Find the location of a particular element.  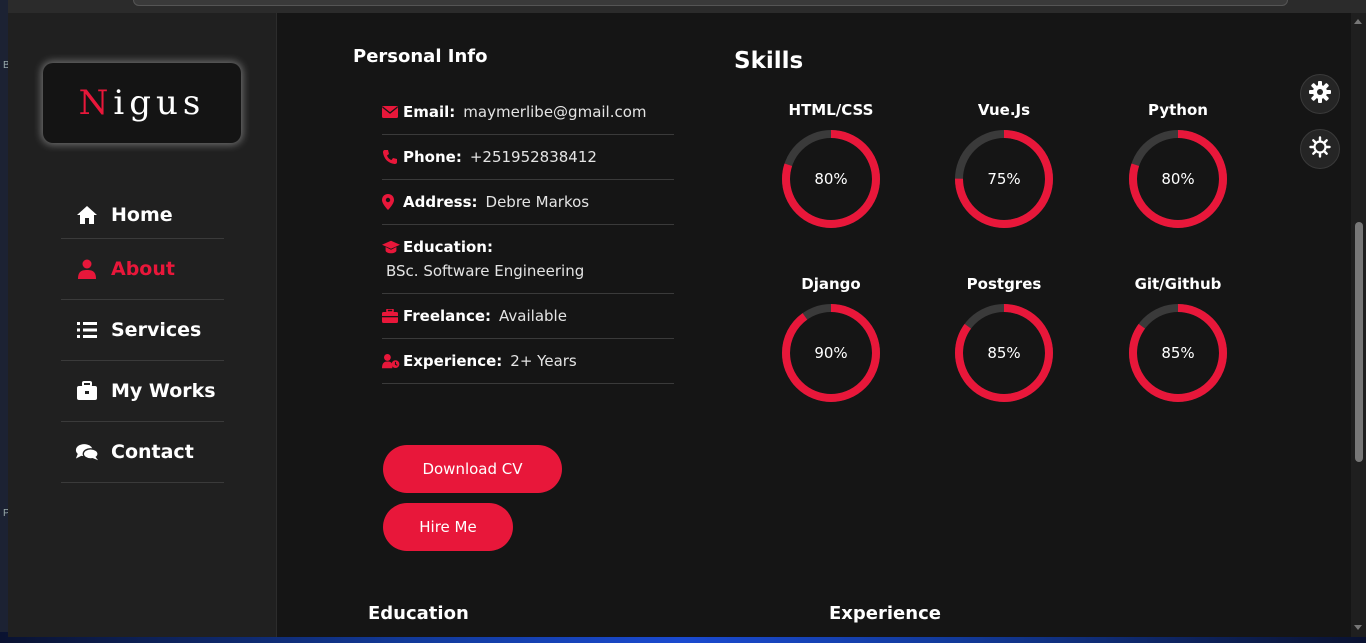

nav-label: My Works is located at coordinates (163, 391).